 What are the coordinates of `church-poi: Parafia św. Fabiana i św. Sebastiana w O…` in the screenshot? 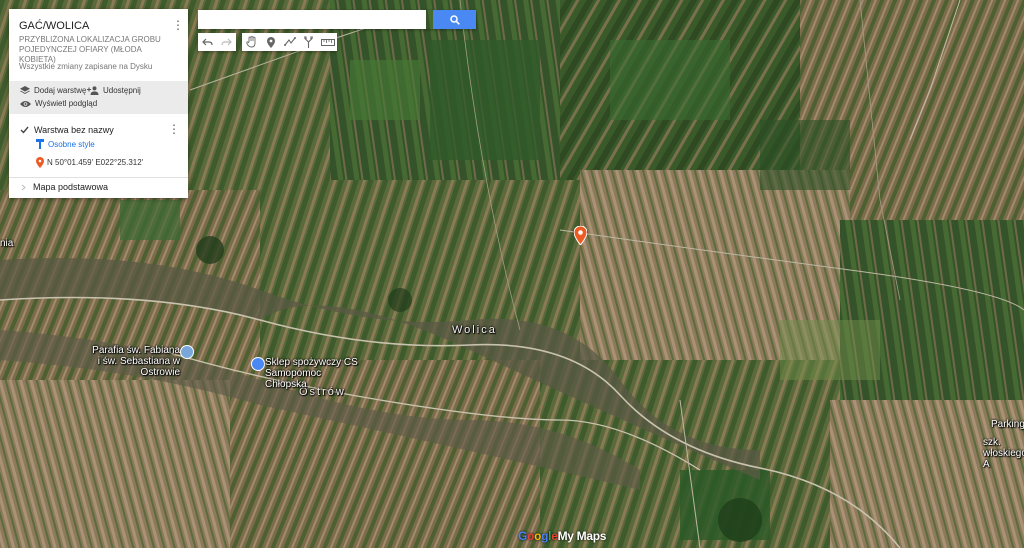 It's located at (134, 361).